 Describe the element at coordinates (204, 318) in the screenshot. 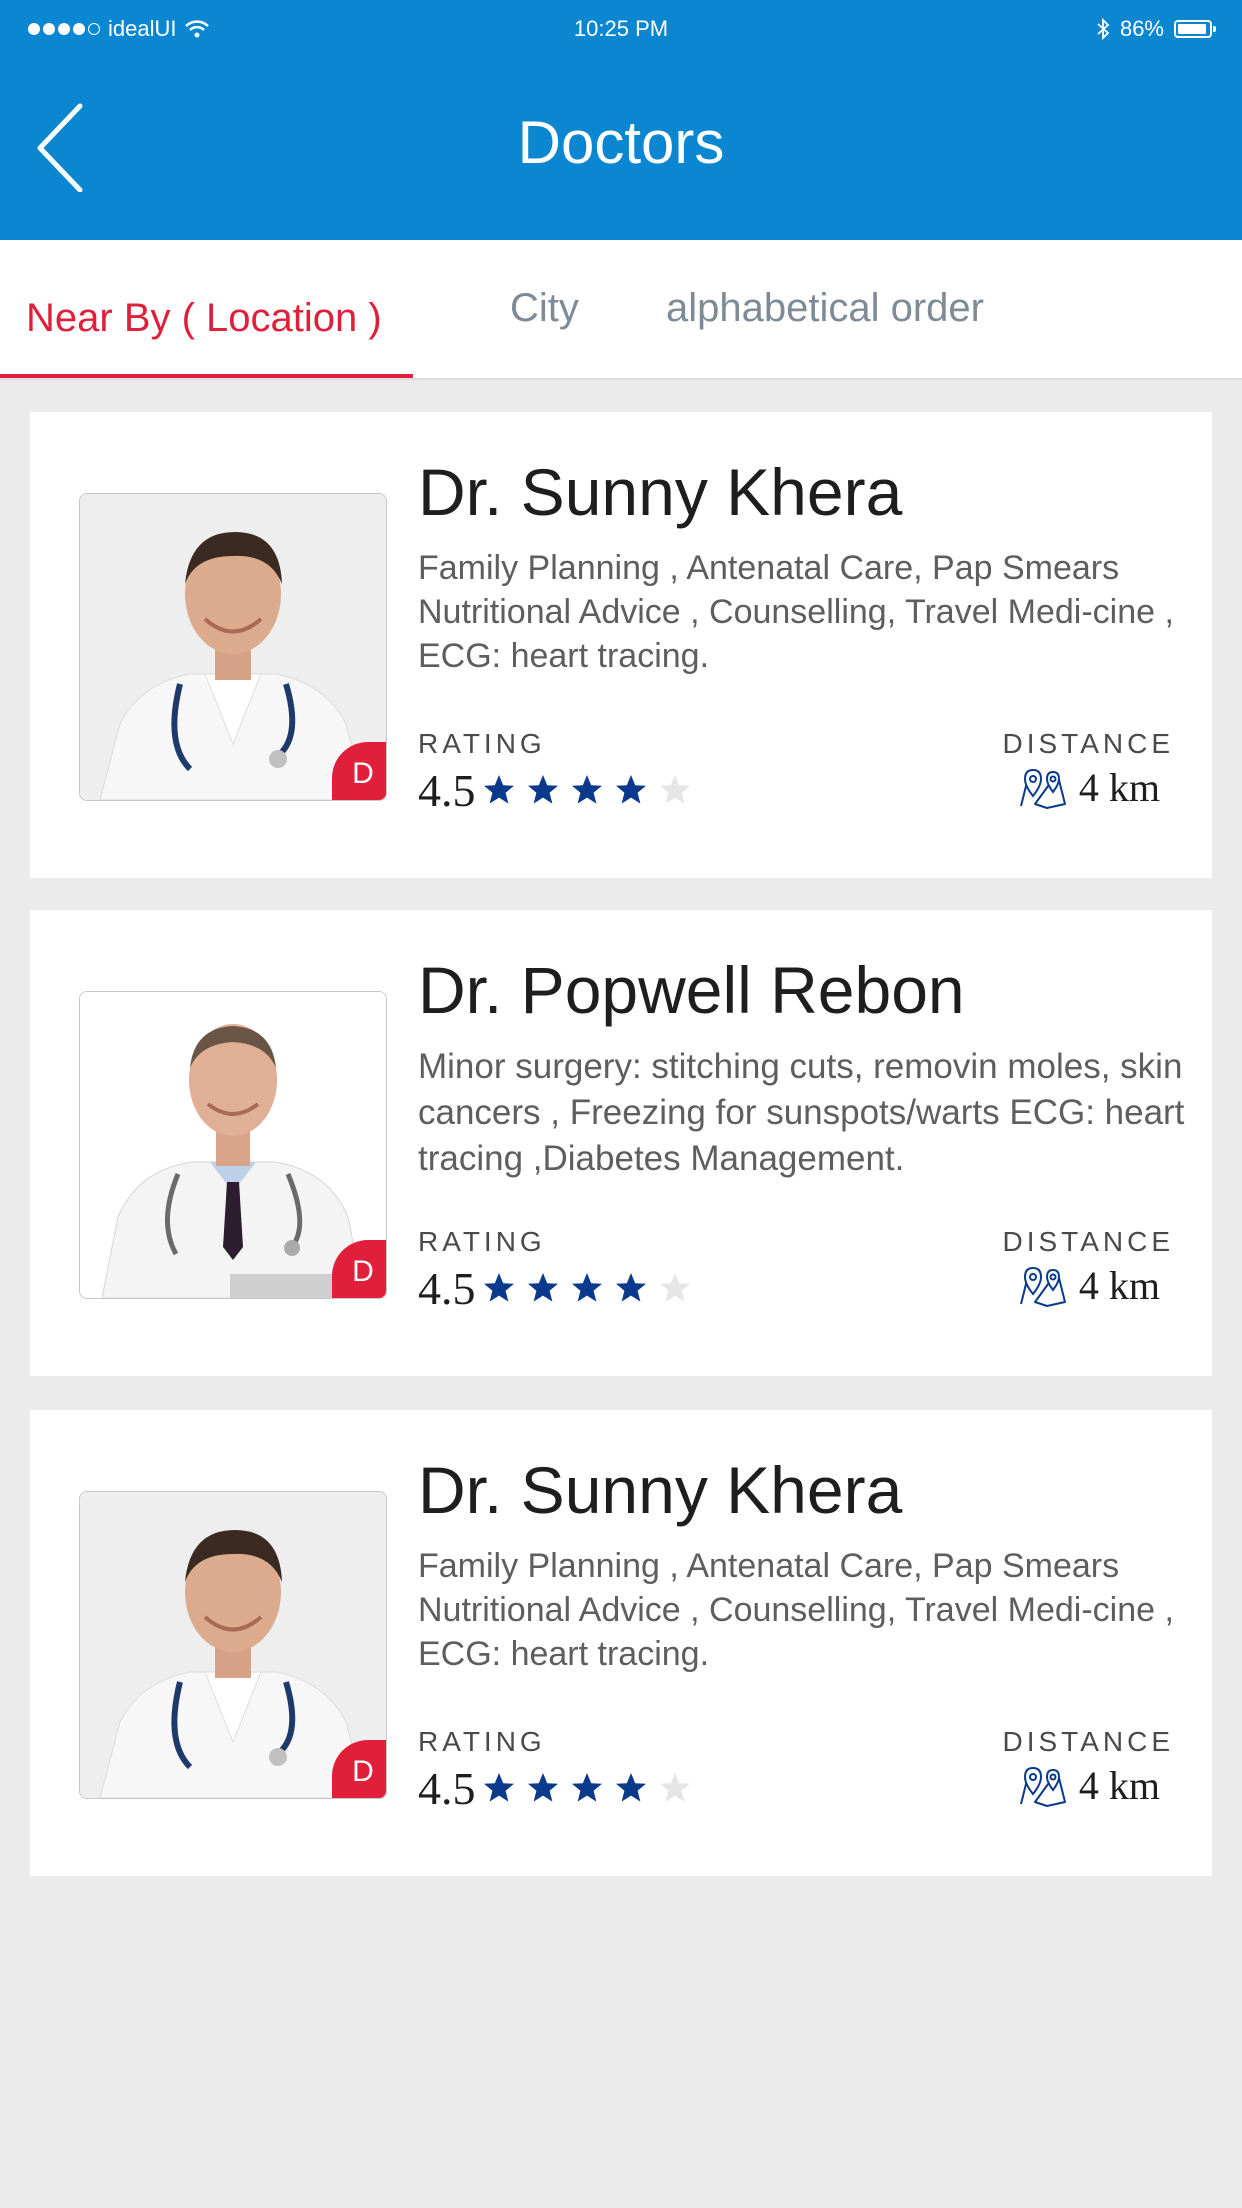

I see `tab-near-by: Near By ( Location )` at that location.